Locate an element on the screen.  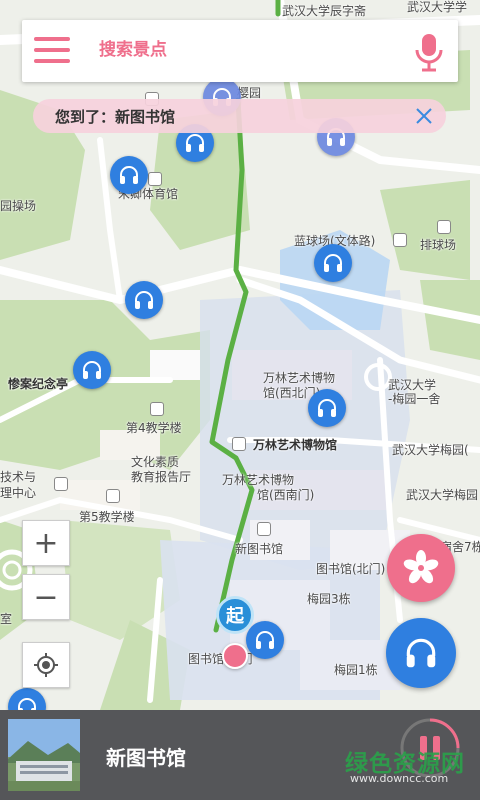
flower-icon is located at coordinates (421, 567).